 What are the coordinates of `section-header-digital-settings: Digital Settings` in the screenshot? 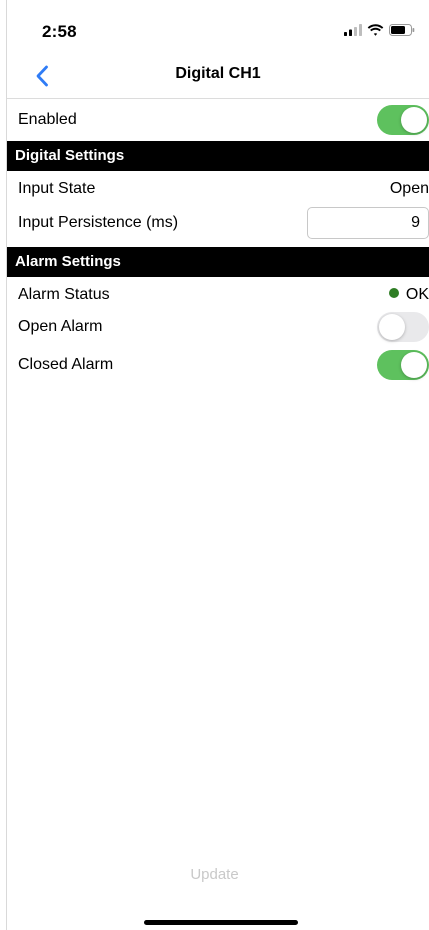 It's located at (218, 156).